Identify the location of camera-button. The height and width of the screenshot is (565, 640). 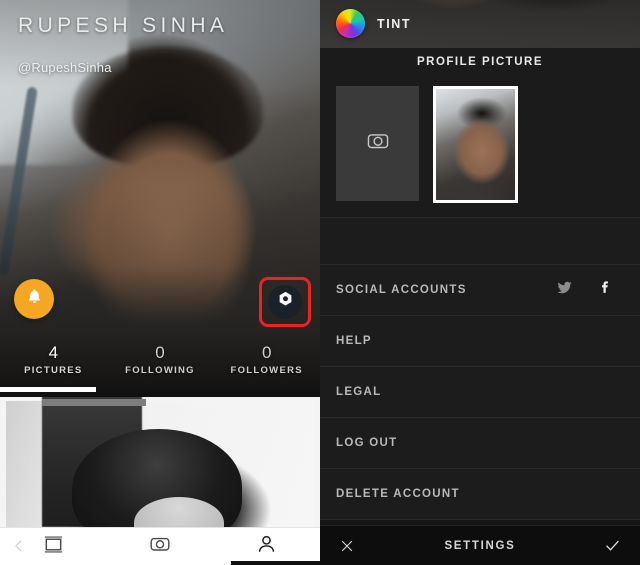
(285, 302).